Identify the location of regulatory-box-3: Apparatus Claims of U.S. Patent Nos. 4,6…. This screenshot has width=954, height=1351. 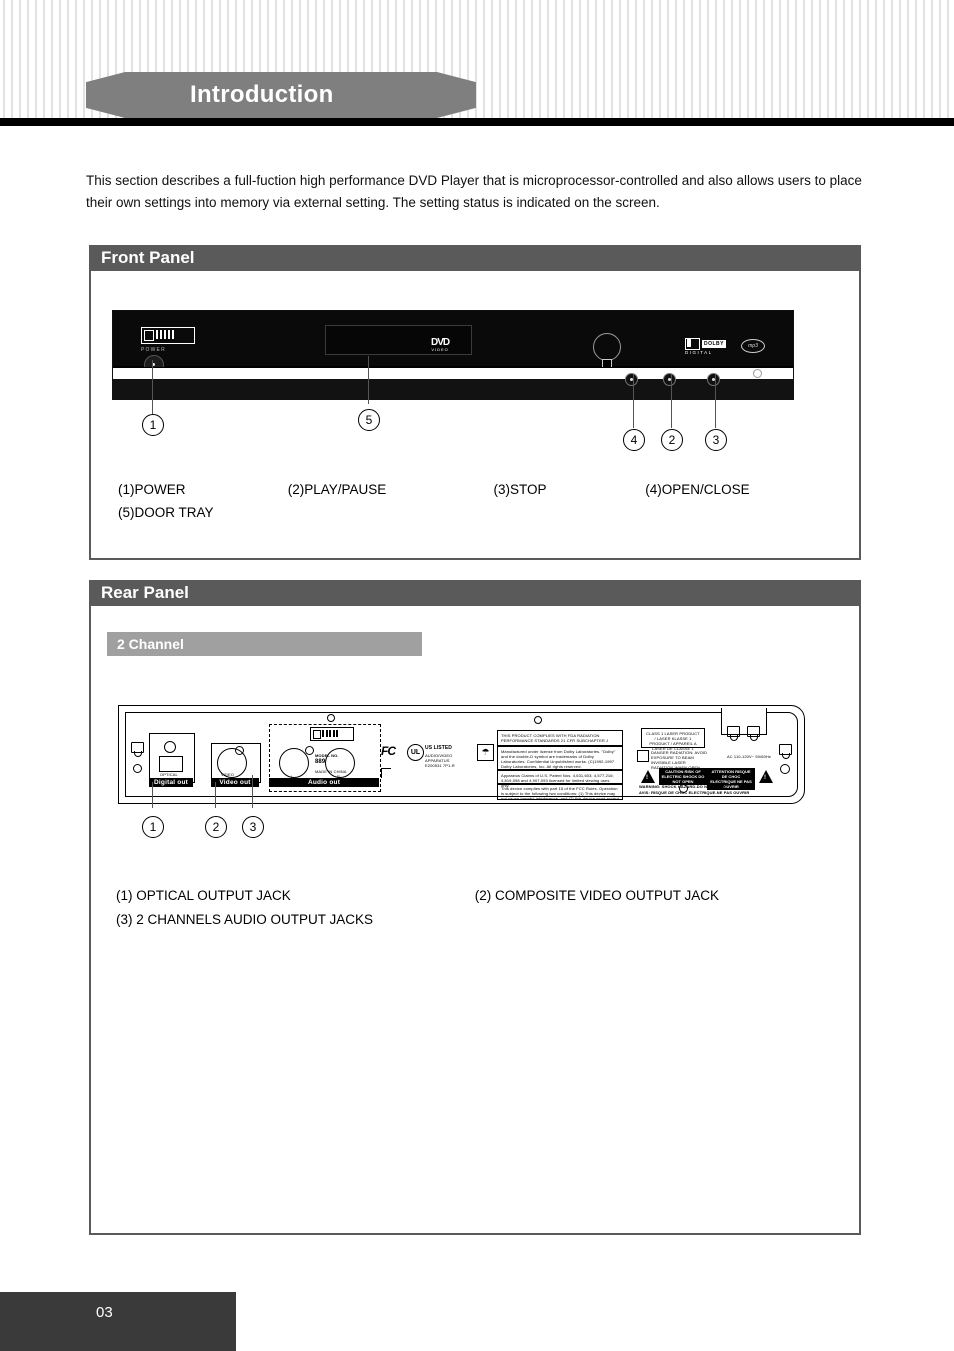
(560, 779).